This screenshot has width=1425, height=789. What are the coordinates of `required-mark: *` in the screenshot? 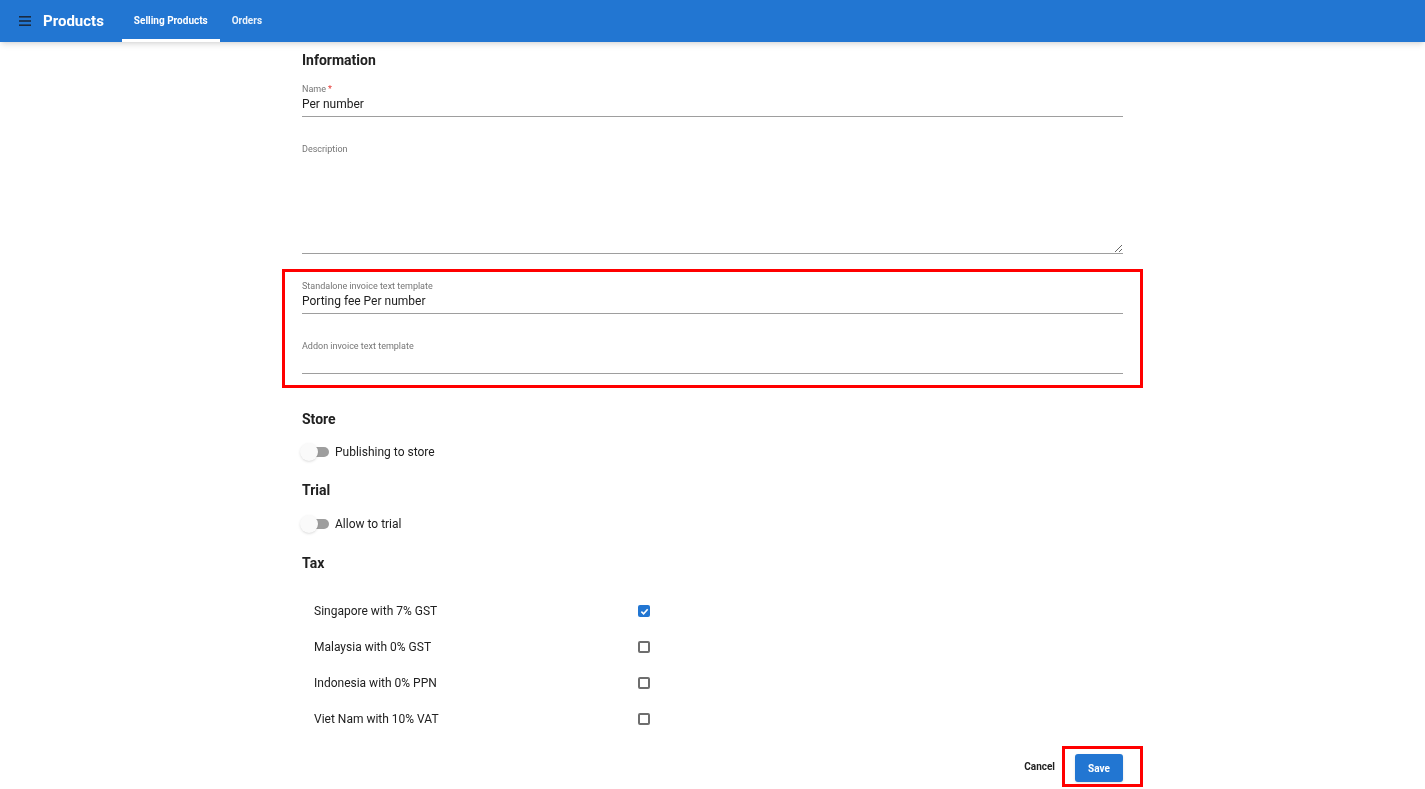 It's located at (330, 89).